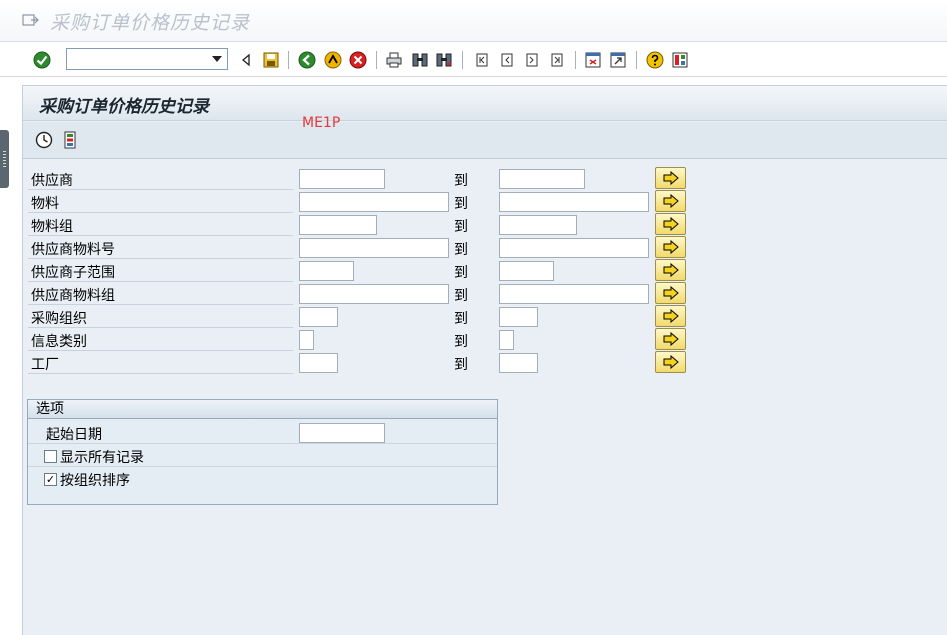  Describe the element at coordinates (307, 60) in the screenshot. I see `back-icon` at that location.